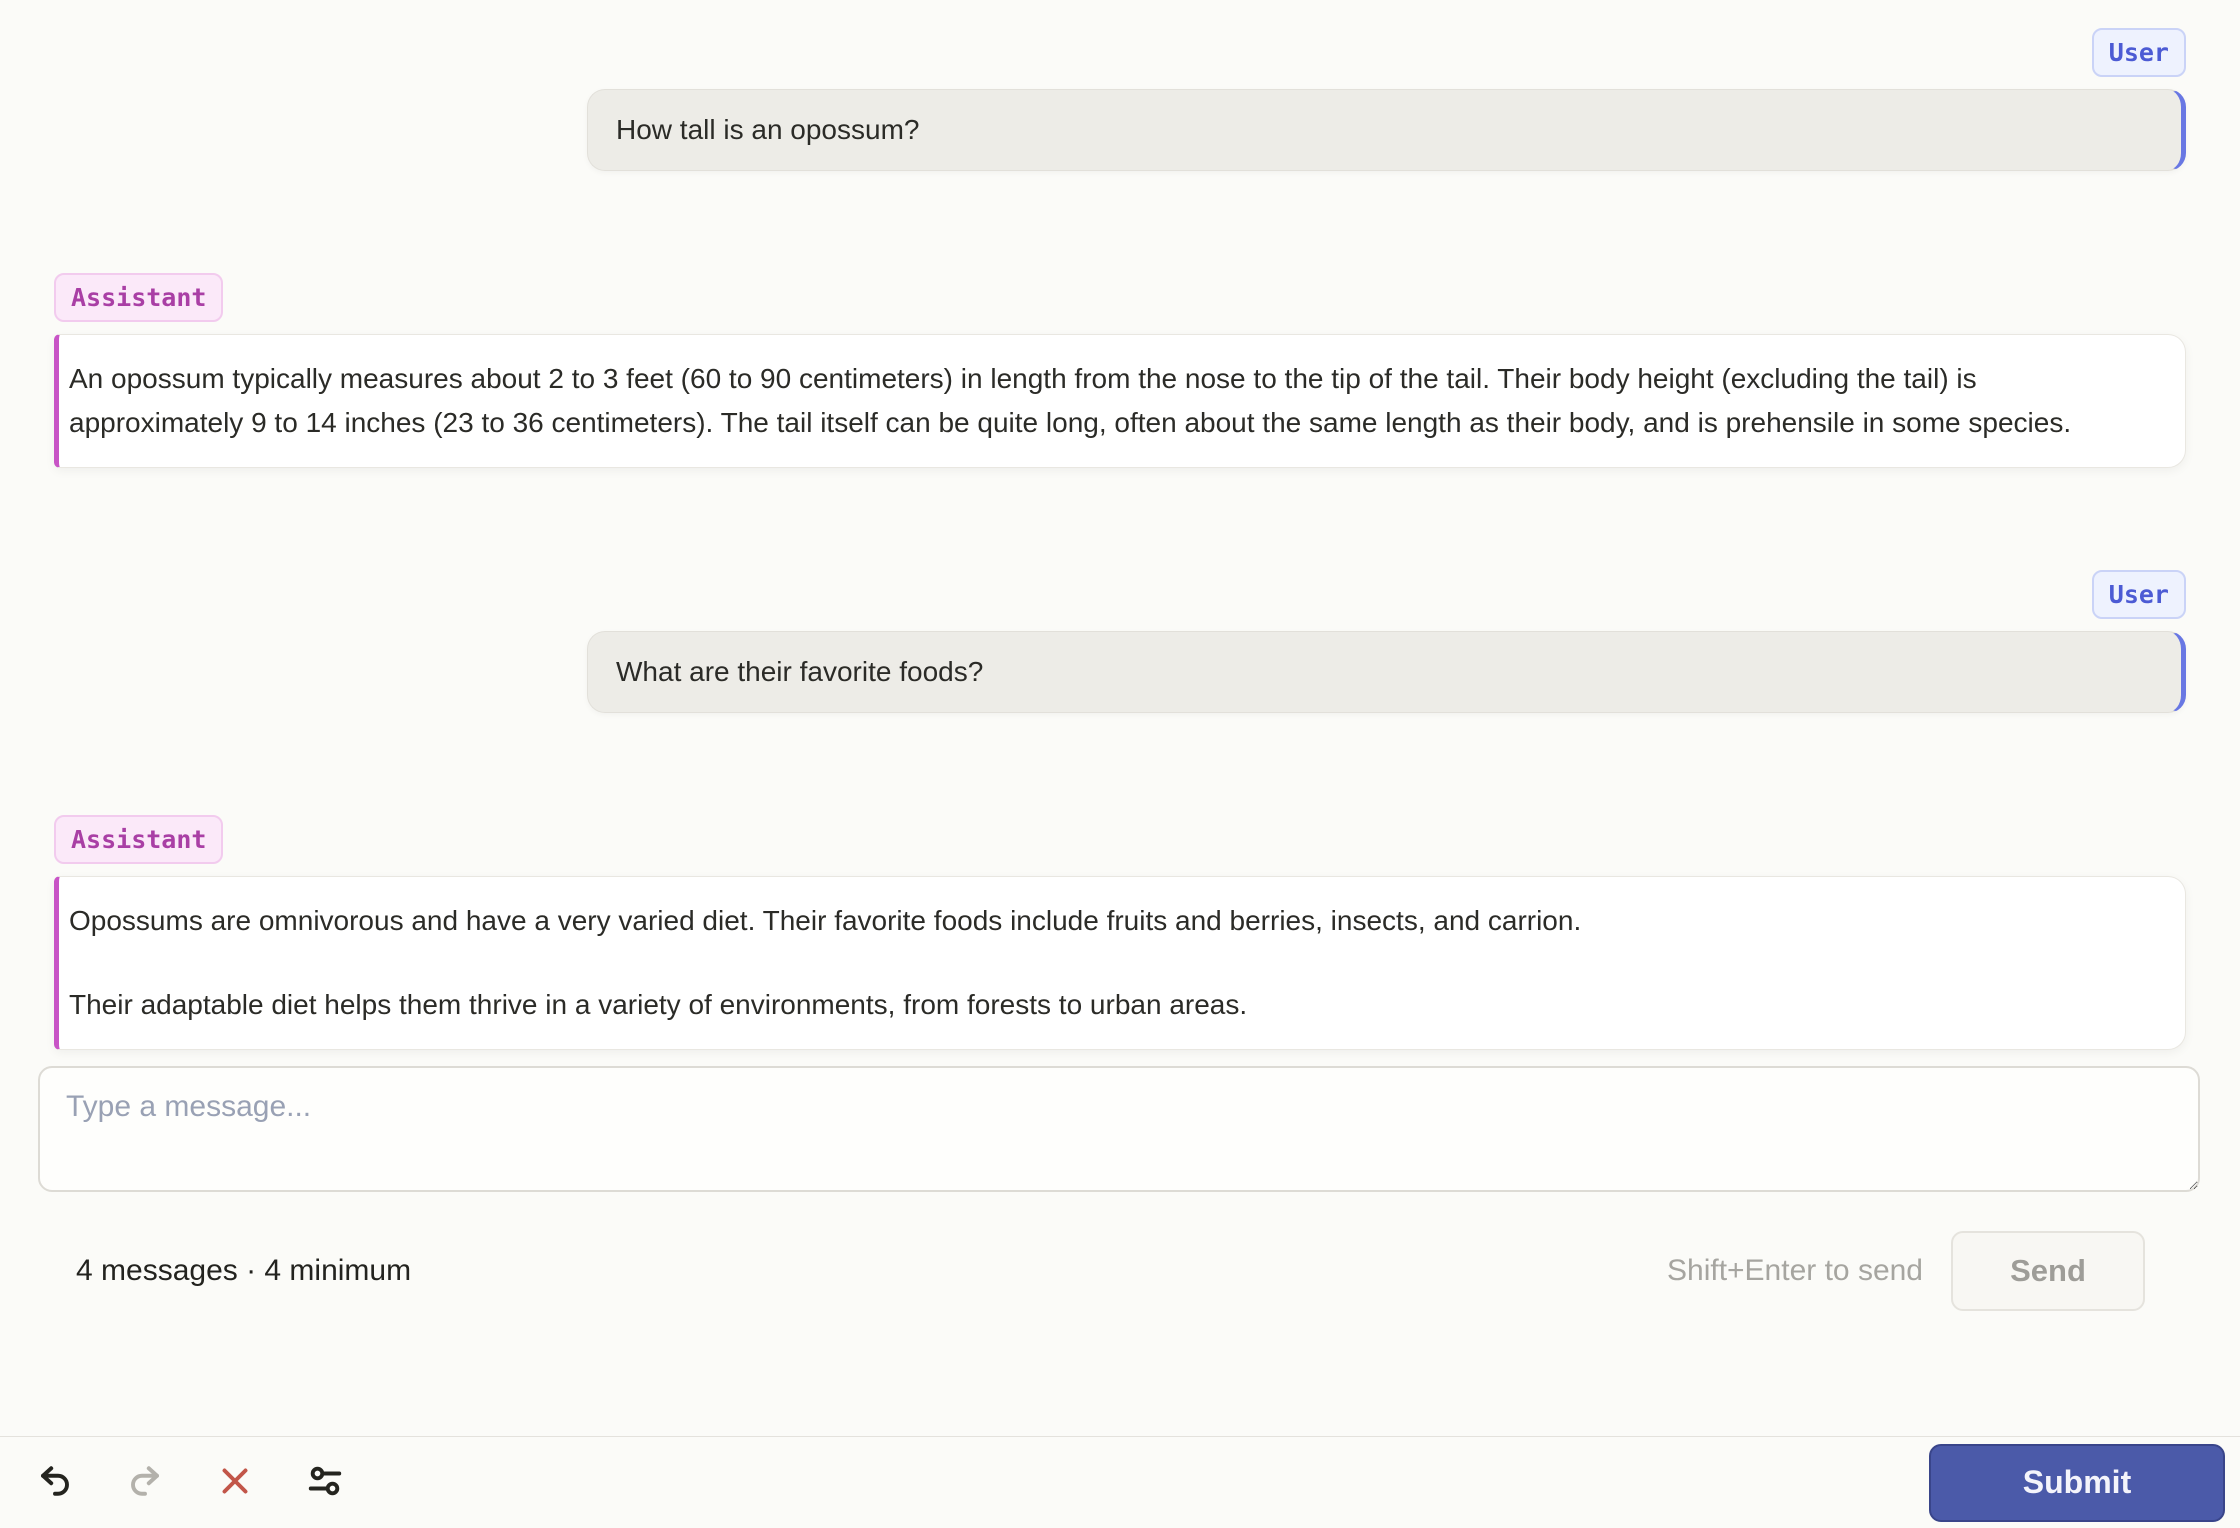  Describe the element at coordinates (1386, 672) in the screenshot. I see `user-message-bubble: What are their favorite foods?` at that location.